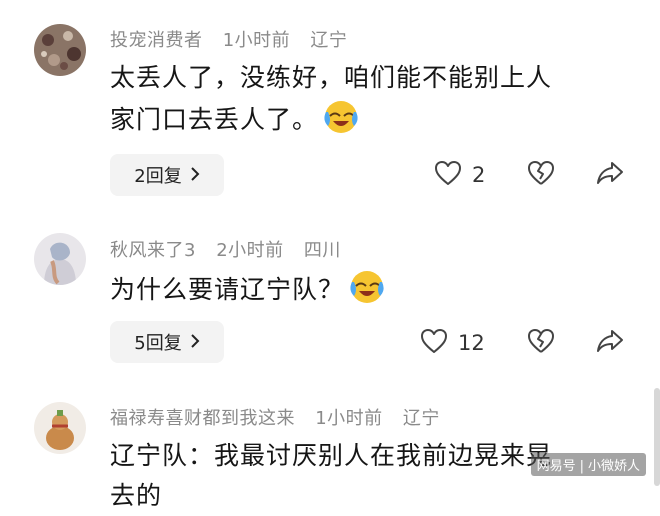  I want to click on location: 四川, so click(322, 250).